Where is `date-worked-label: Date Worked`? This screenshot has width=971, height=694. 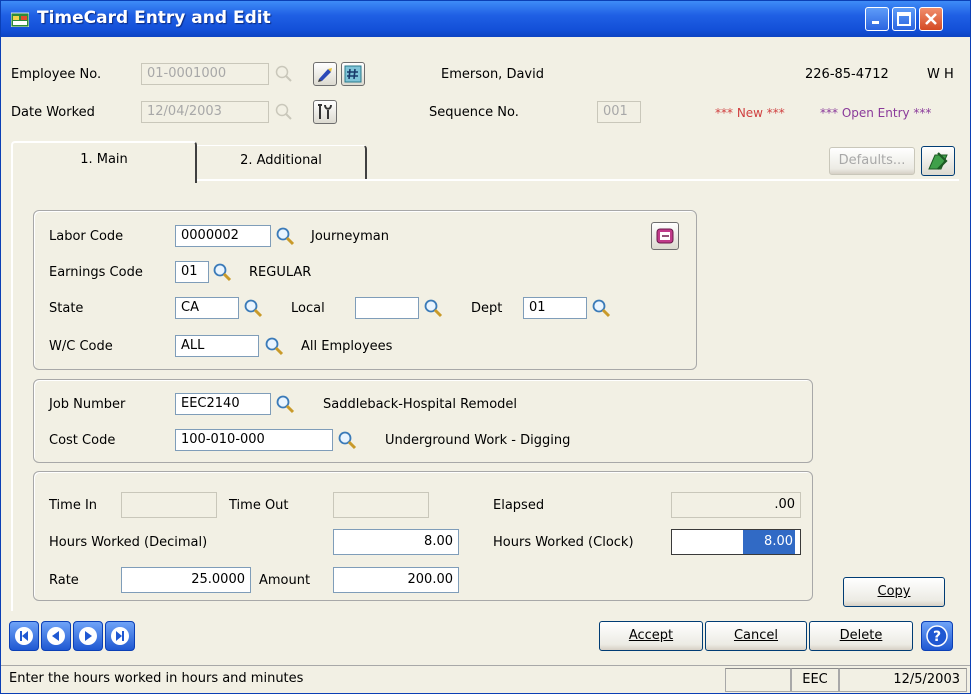
date-worked-label: Date Worked is located at coordinates (53, 112).